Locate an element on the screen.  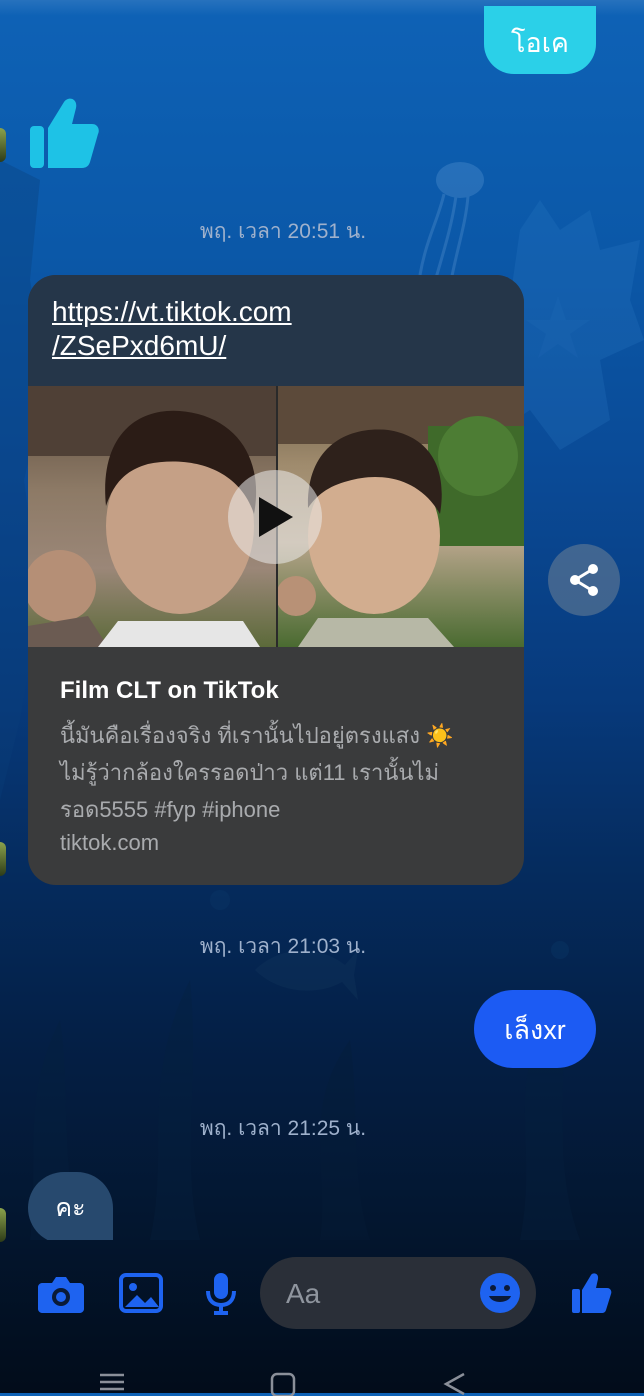
thumbs-up-icon is located at coordinates (592, 1293).